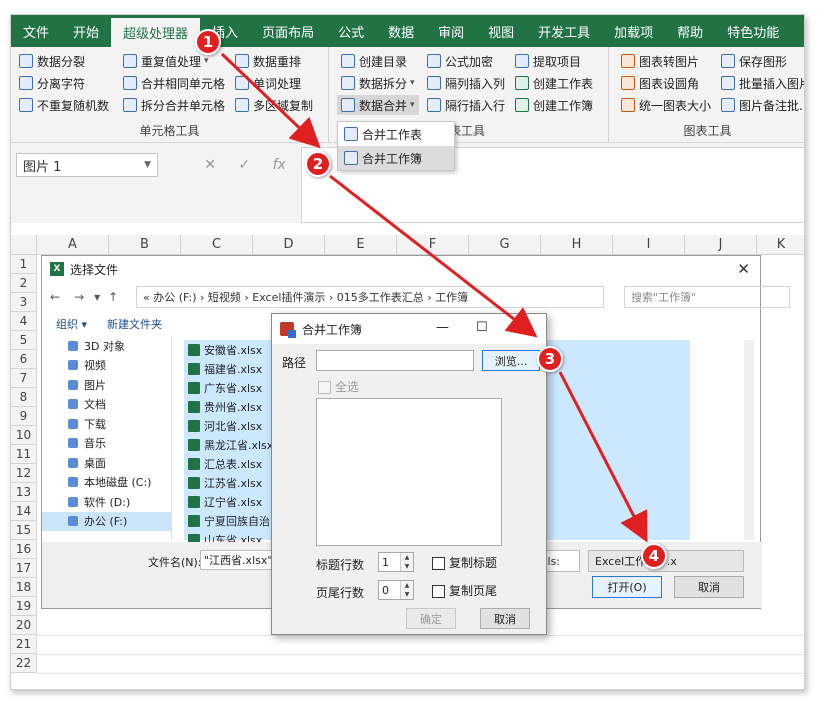 The height and width of the screenshot is (701, 827). What do you see at coordinates (106, 385) in the screenshot?
I see `sidebar-item-pictures: 图片` at bounding box center [106, 385].